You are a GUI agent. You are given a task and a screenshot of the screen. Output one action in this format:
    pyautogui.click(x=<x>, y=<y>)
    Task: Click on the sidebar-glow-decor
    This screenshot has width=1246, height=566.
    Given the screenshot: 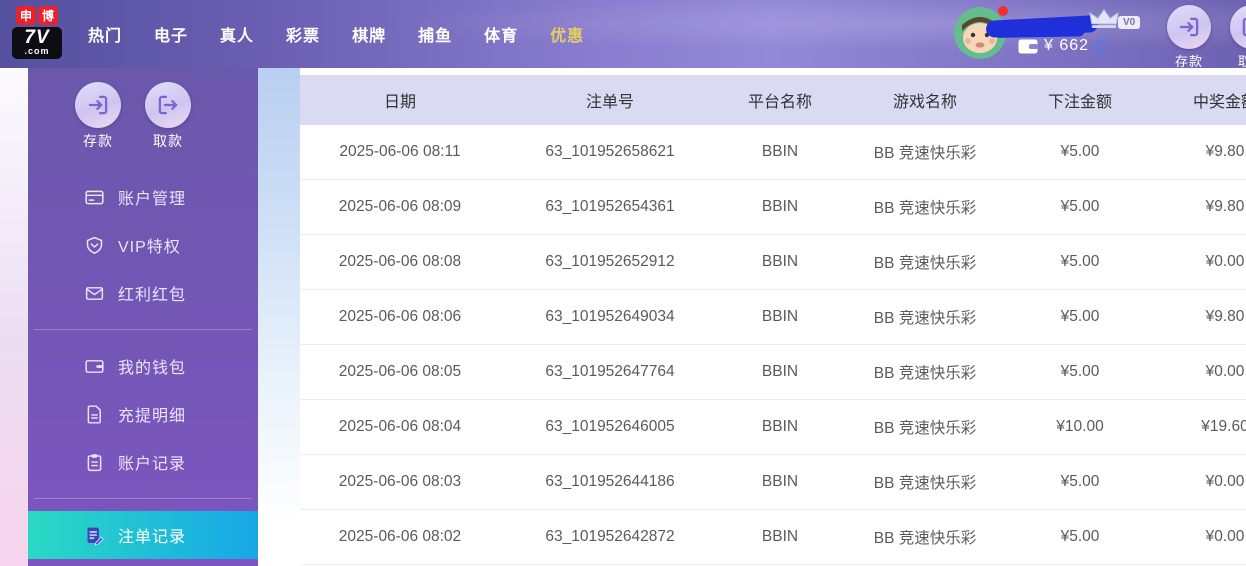 What is the action you would take?
    pyautogui.click(x=279, y=317)
    